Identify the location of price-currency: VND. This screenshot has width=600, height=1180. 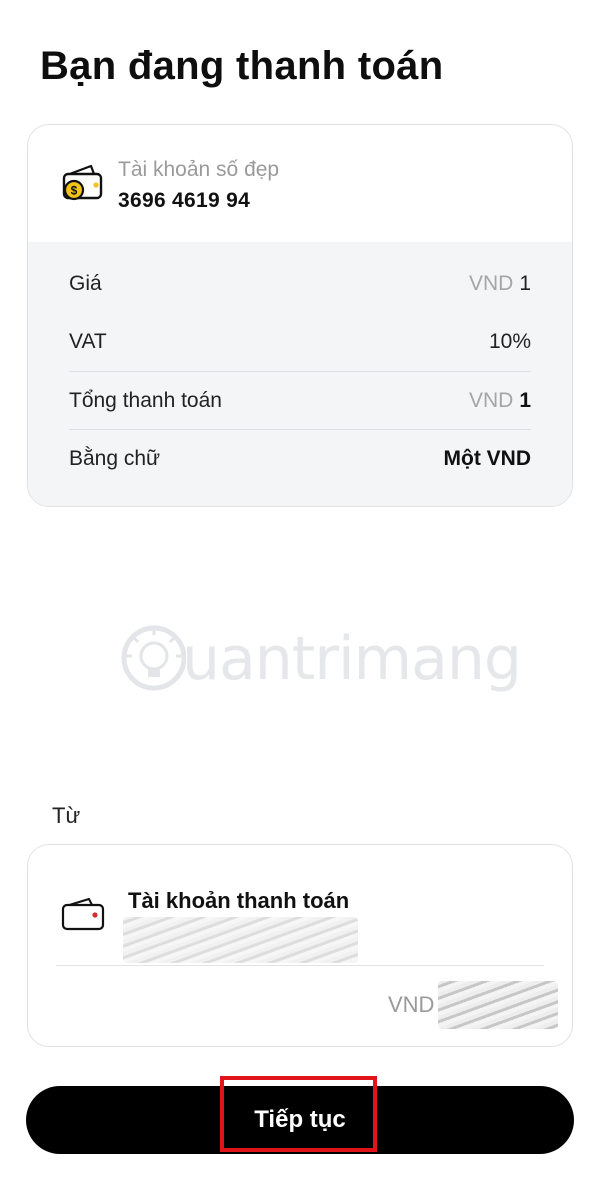
(491, 283).